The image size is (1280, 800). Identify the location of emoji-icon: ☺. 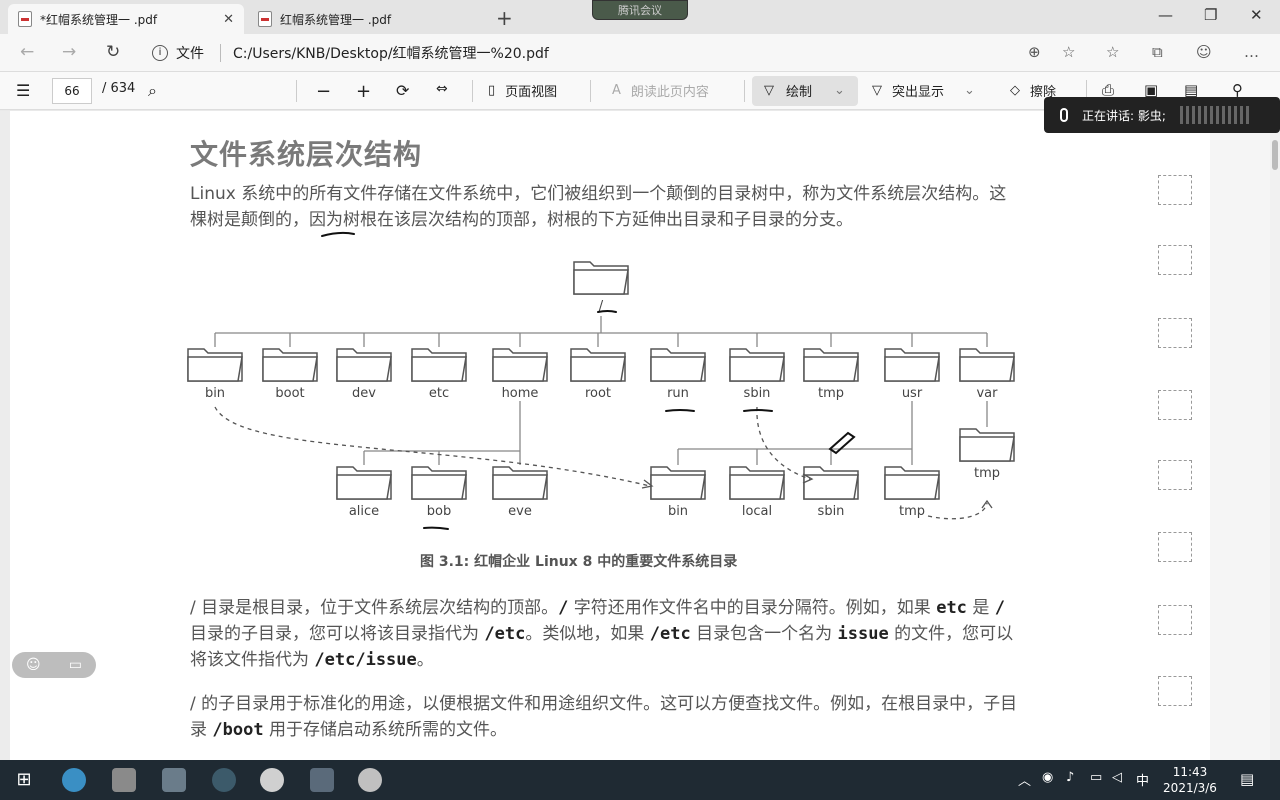
(33, 665).